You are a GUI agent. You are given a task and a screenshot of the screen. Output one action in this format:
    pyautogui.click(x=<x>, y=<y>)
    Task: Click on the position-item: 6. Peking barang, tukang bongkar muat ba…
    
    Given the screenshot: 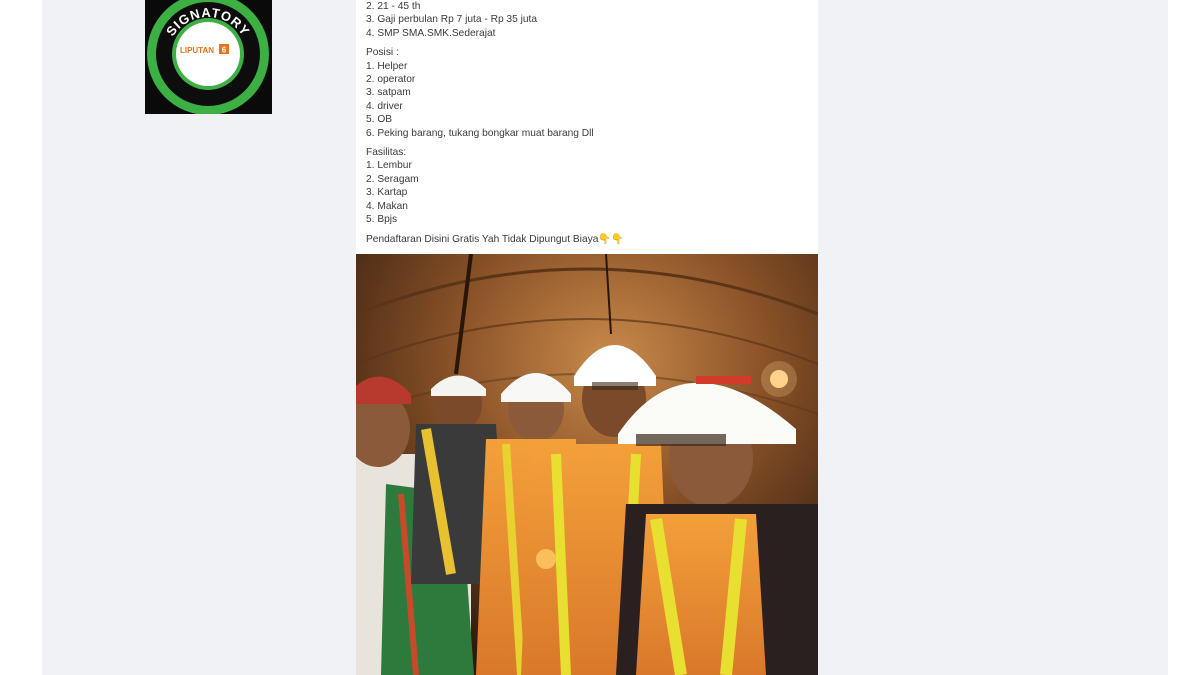 What is the action you would take?
    pyautogui.click(x=480, y=133)
    